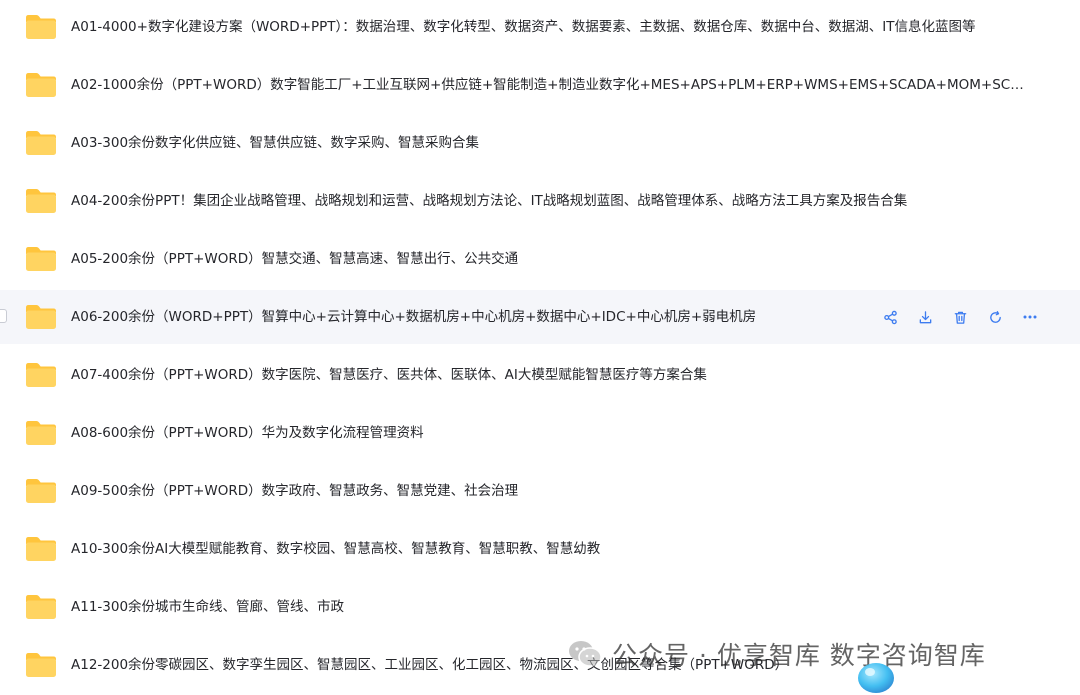 This screenshot has width=1080, height=695. I want to click on row-actions, so click(960, 317).